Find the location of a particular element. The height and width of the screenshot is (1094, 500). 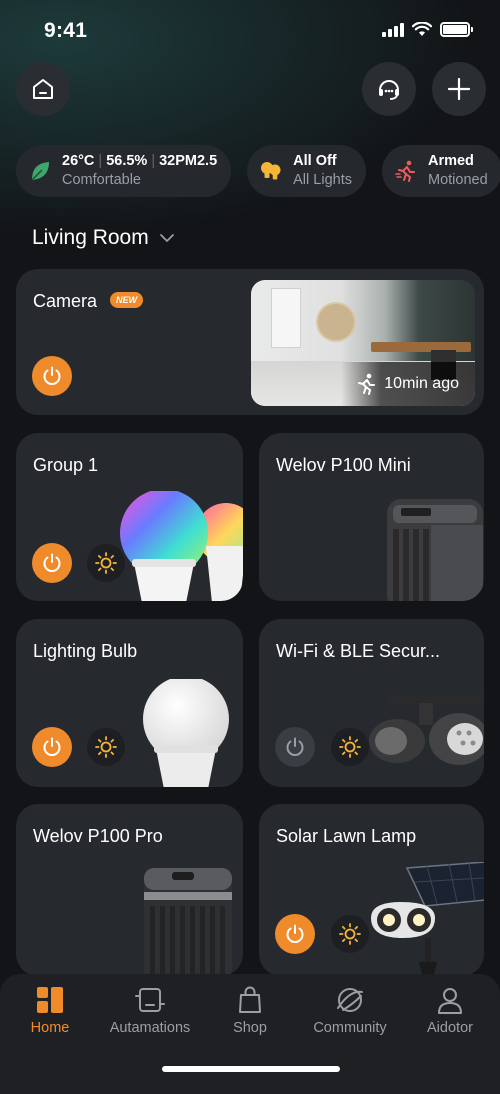

group-power-button is located at coordinates (52, 563).